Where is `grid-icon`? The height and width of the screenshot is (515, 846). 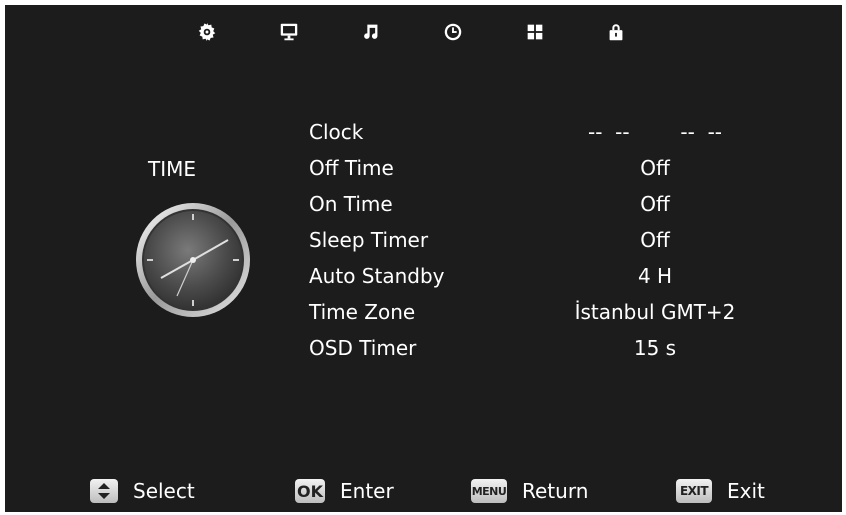 grid-icon is located at coordinates (535, 32).